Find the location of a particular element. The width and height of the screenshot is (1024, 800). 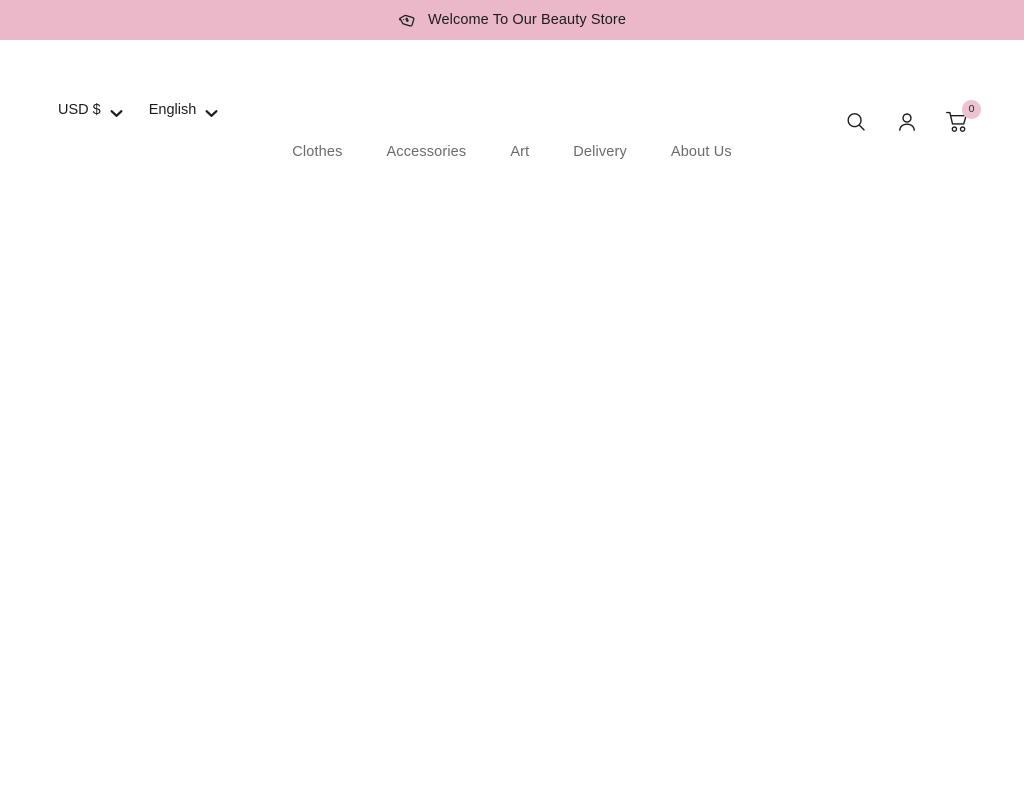

nav-item-about-us: About Us is located at coordinates (701, 152).